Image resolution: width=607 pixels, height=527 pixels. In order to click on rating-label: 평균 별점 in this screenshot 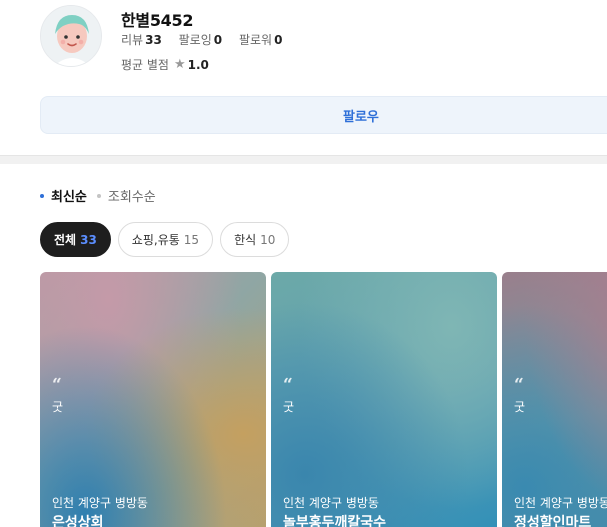, I will do `click(145, 65)`.